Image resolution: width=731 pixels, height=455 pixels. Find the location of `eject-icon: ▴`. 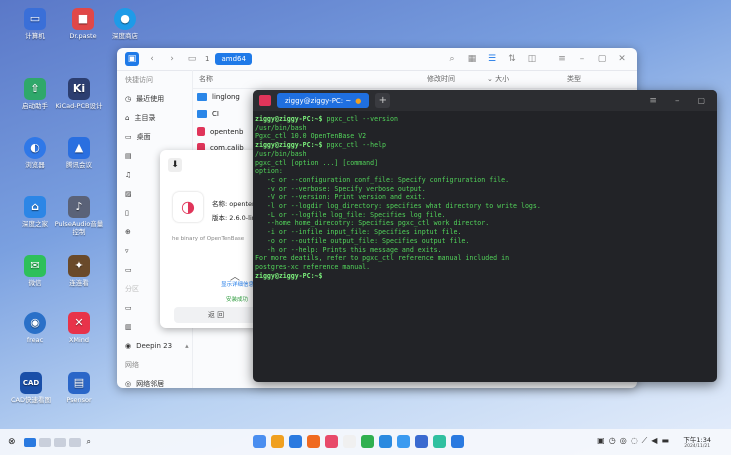

eject-icon: ▴ is located at coordinates (187, 346).